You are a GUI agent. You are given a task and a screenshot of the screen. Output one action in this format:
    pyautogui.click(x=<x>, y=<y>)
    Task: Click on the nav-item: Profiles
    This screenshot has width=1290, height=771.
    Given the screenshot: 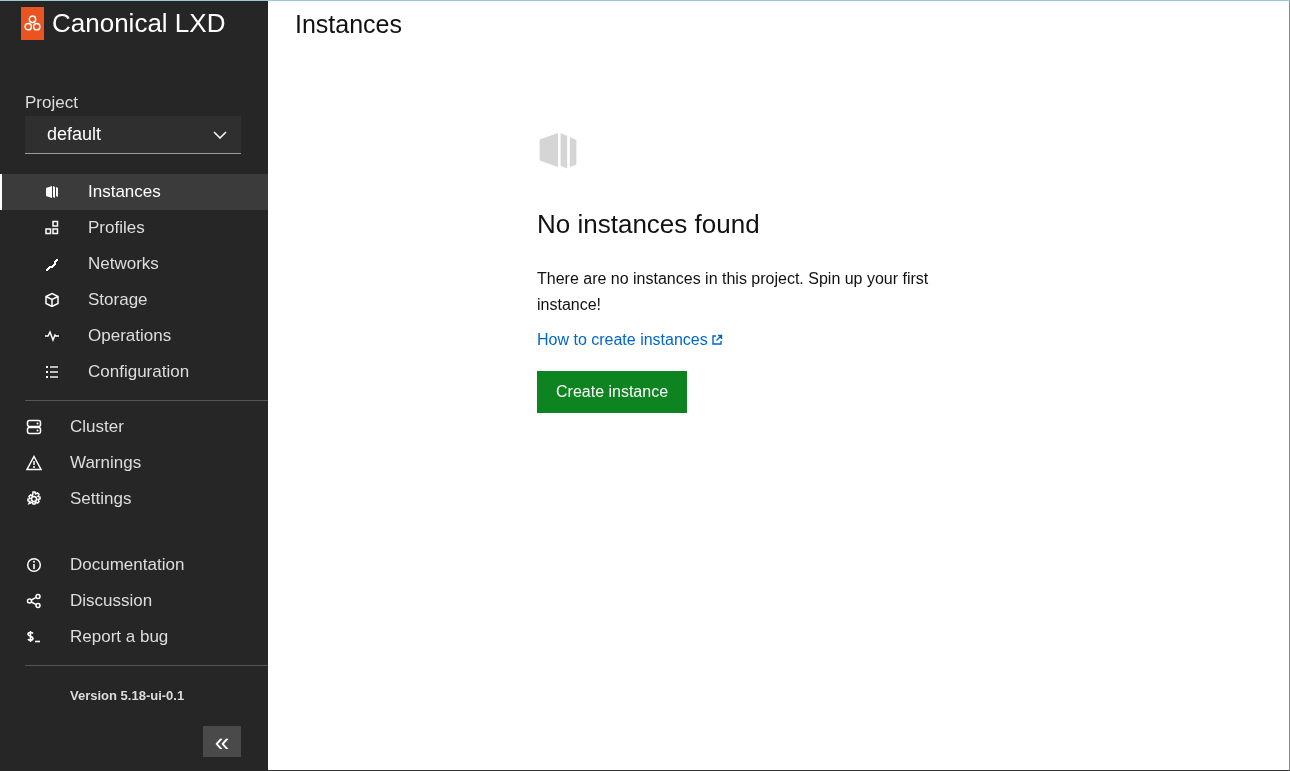 What is the action you would take?
    pyautogui.click(x=134, y=228)
    